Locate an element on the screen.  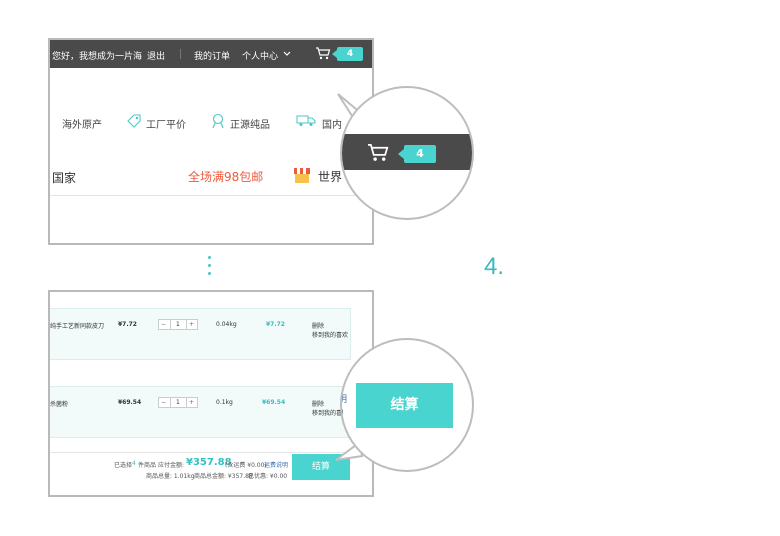
checkout-zoom-callout: 明 0 结算 is located at coordinates (407, 405).